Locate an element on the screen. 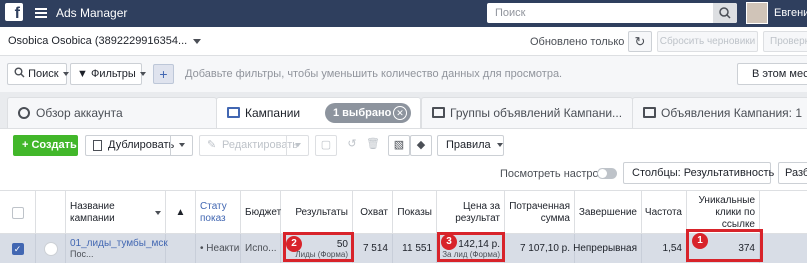 The width and height of the screenshot is (807, 263). app-title: Ads Manager is located at coordinates (91, 13).